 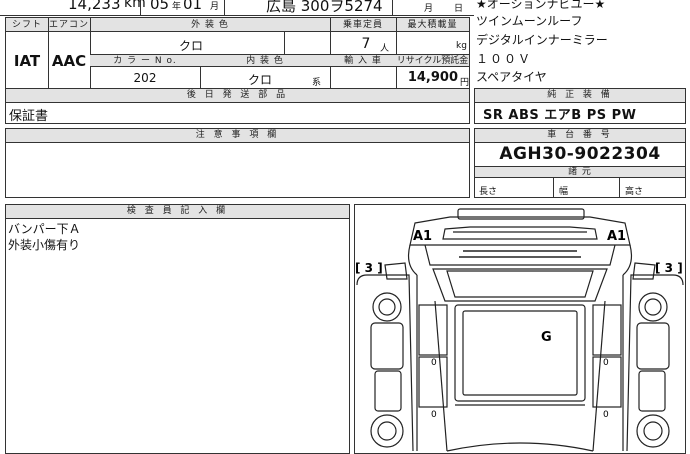 What do you see at coordinates (237, 106) in the screenshot?
I see `delivery-parts-box: 後 日 発 送 部 品 保証書` at bounding box center [237, 106].